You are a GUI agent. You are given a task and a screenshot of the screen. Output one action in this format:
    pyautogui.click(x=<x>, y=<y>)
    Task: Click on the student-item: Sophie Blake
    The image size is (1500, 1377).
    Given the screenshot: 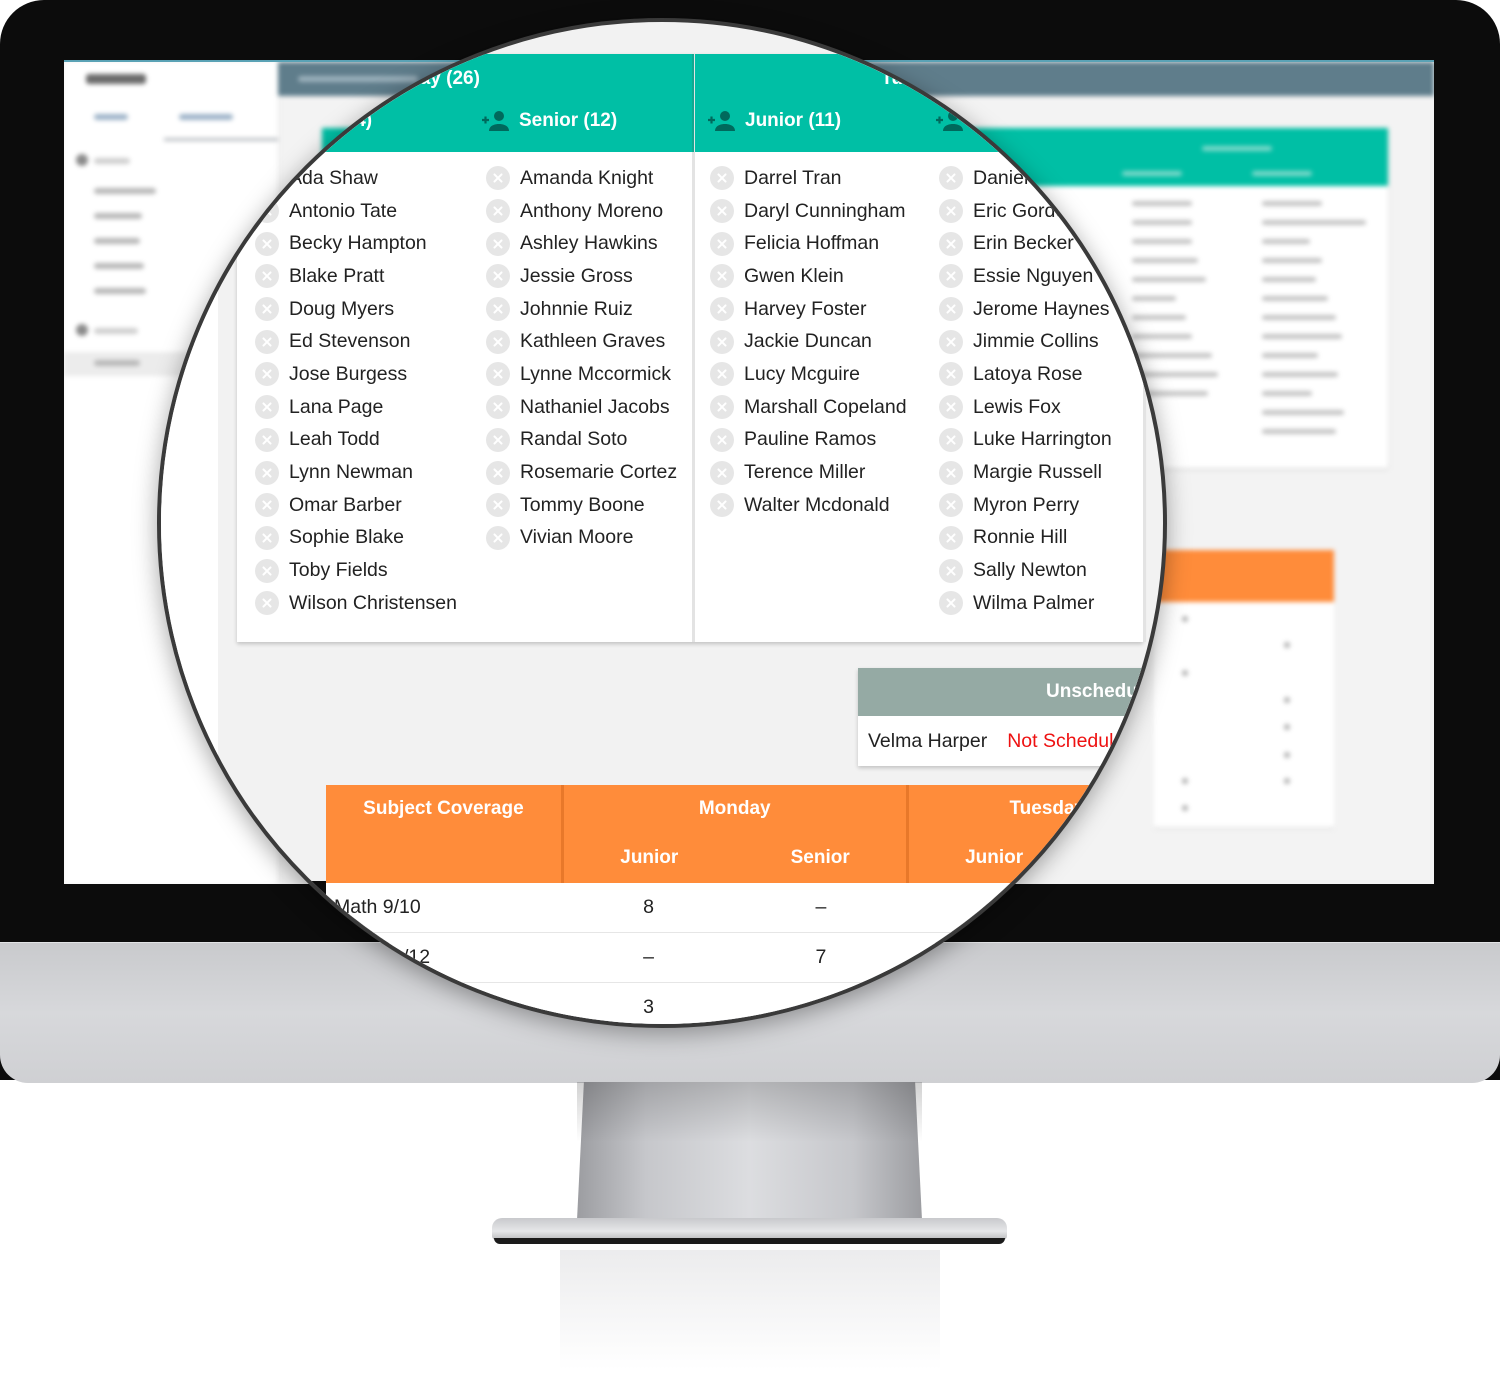 What is the action you would take?
    pyautogui.click(x=356, y=538)
    